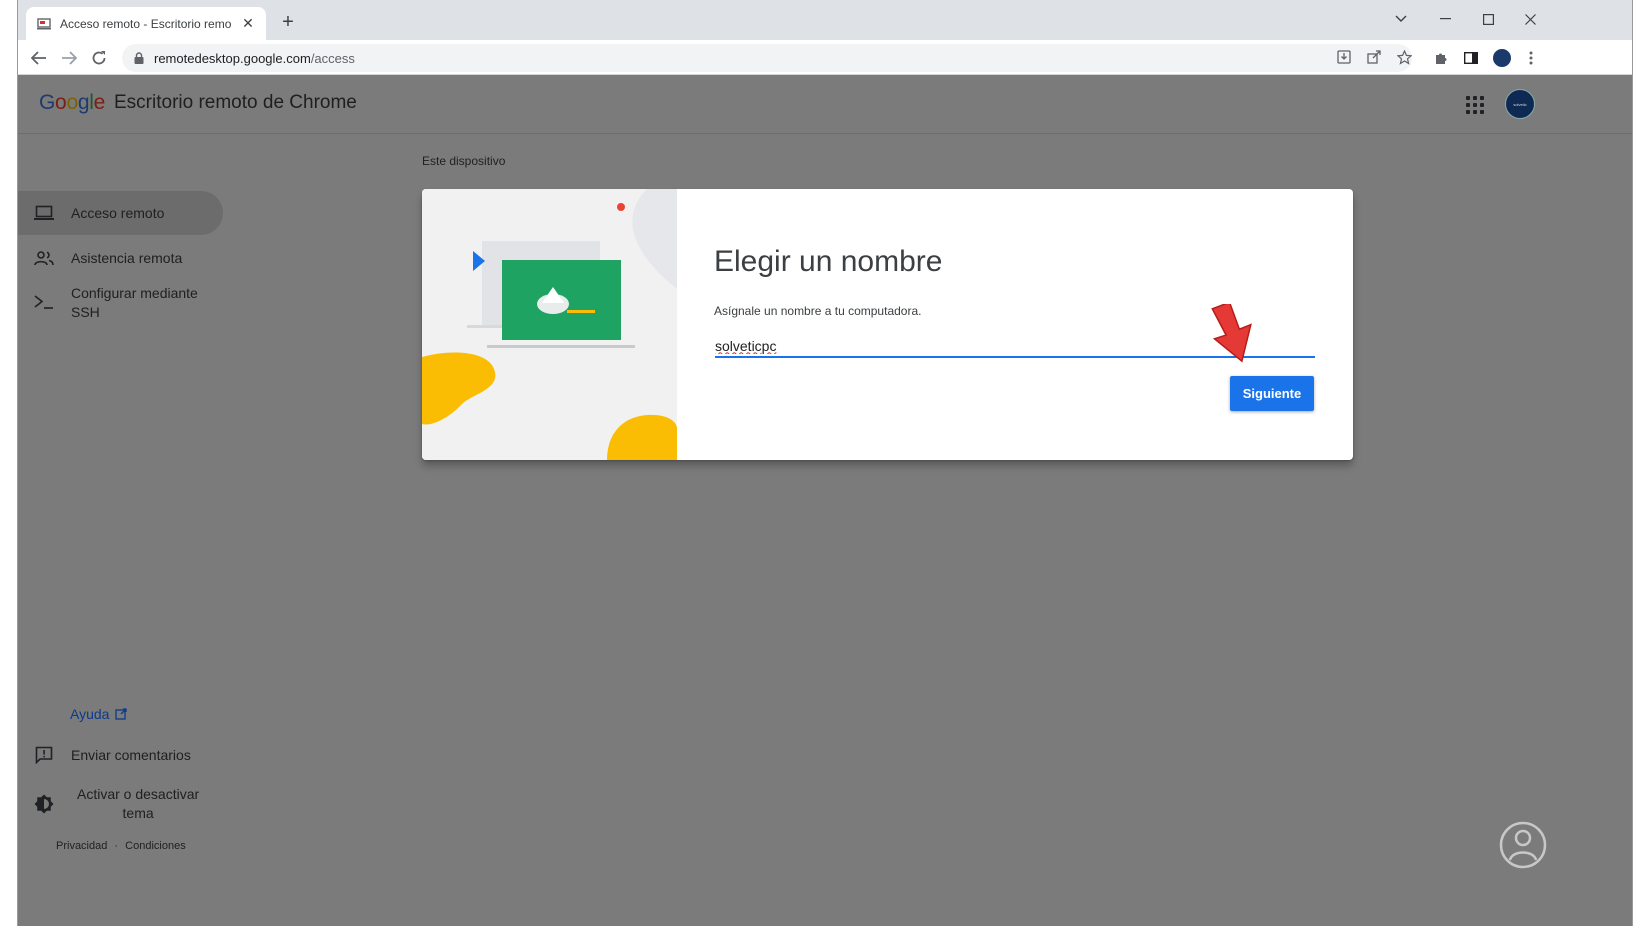 Image resolution: width=1650 pixels, height=926 pixels. Describe the element at coordinates (1475, 105) in the screenshot. I see `google-apps-grid-icon` at that location.